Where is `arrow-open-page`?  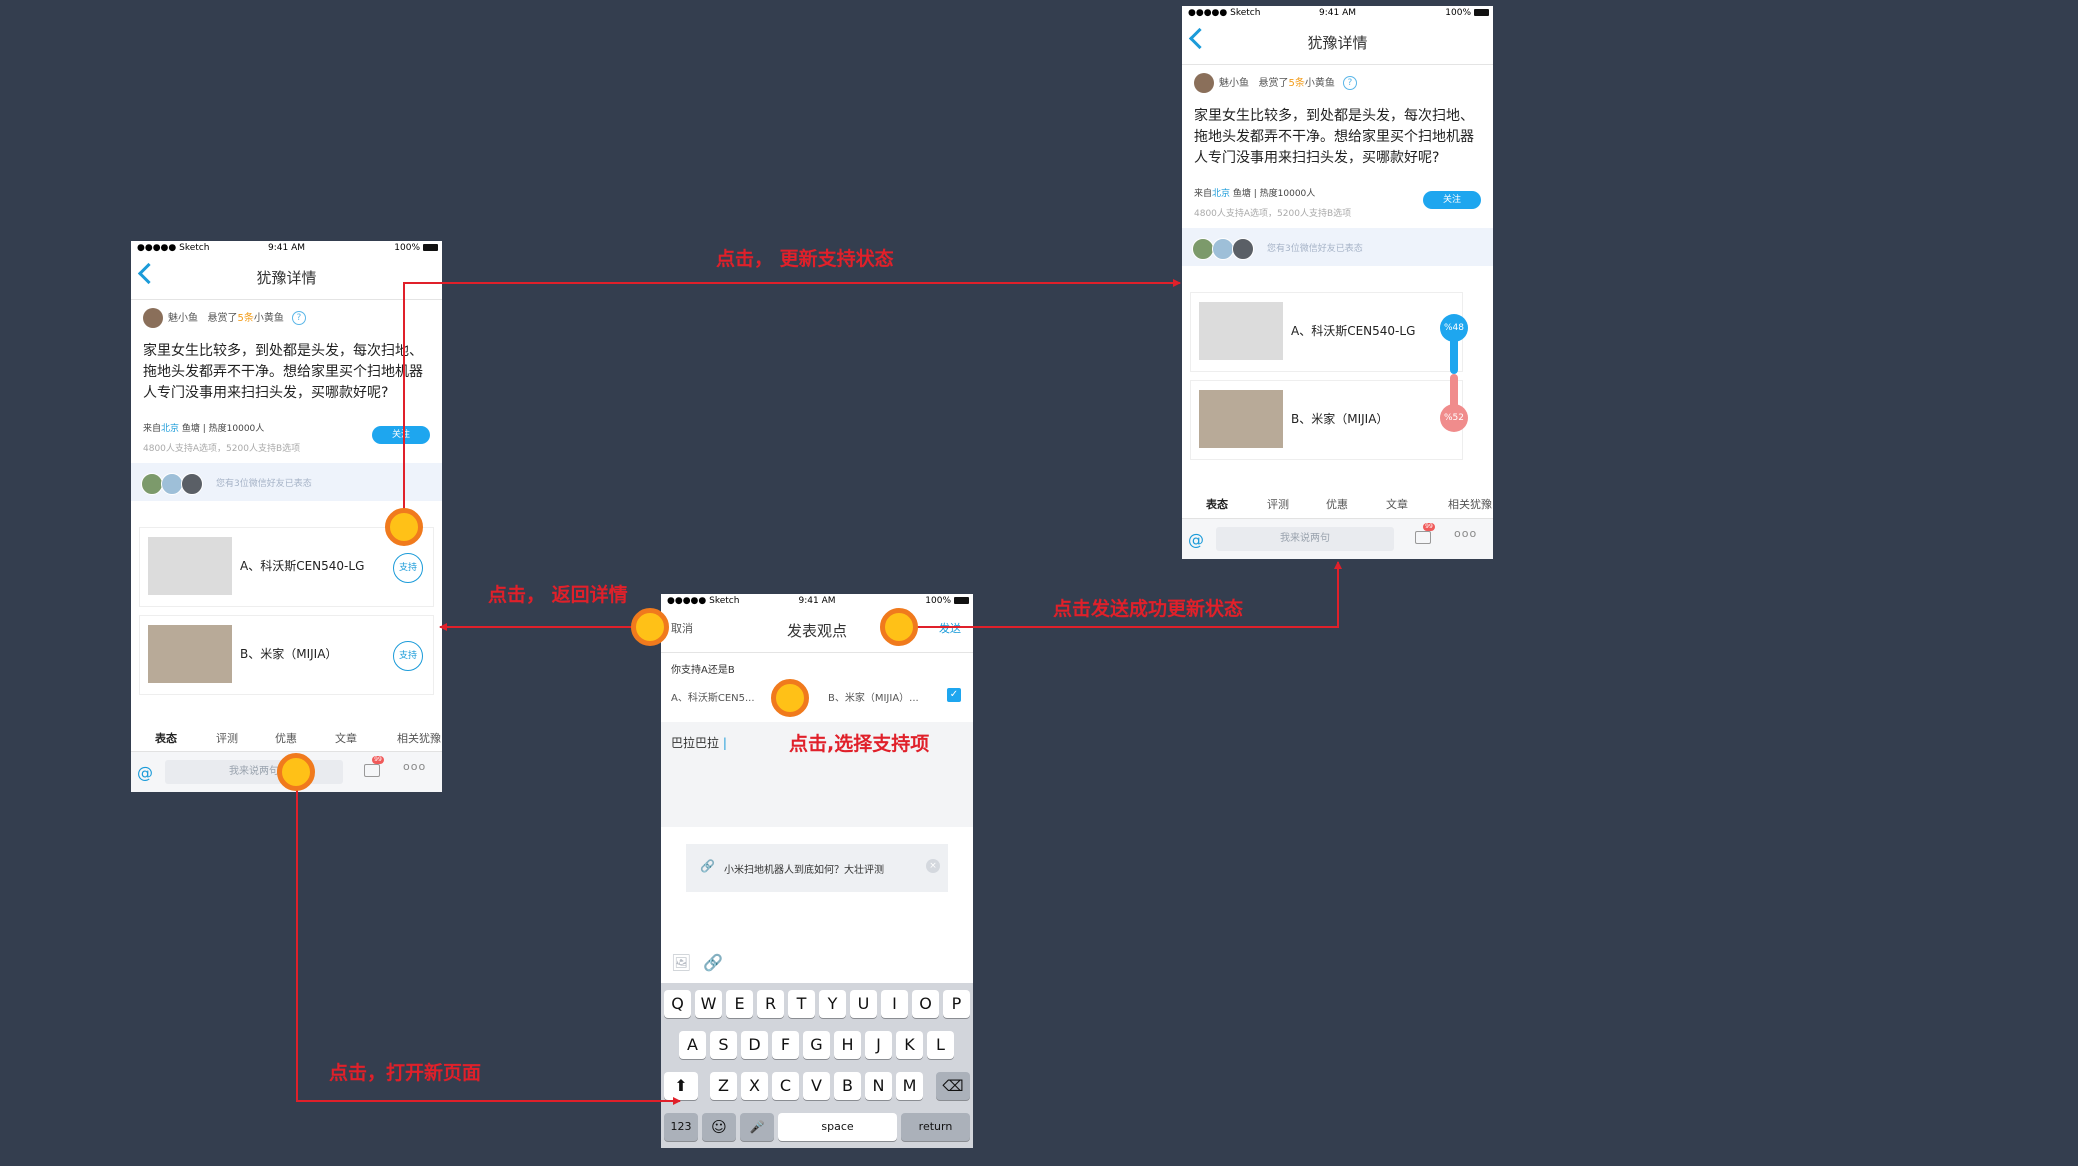
arrow-open-page is located at coordinates (488, 939).